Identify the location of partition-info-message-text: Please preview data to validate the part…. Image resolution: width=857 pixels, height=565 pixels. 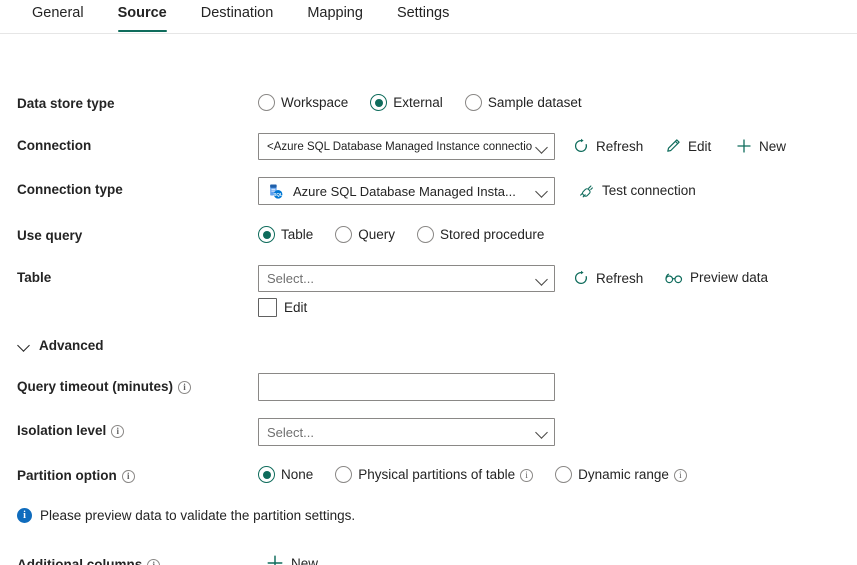
(198, 515).